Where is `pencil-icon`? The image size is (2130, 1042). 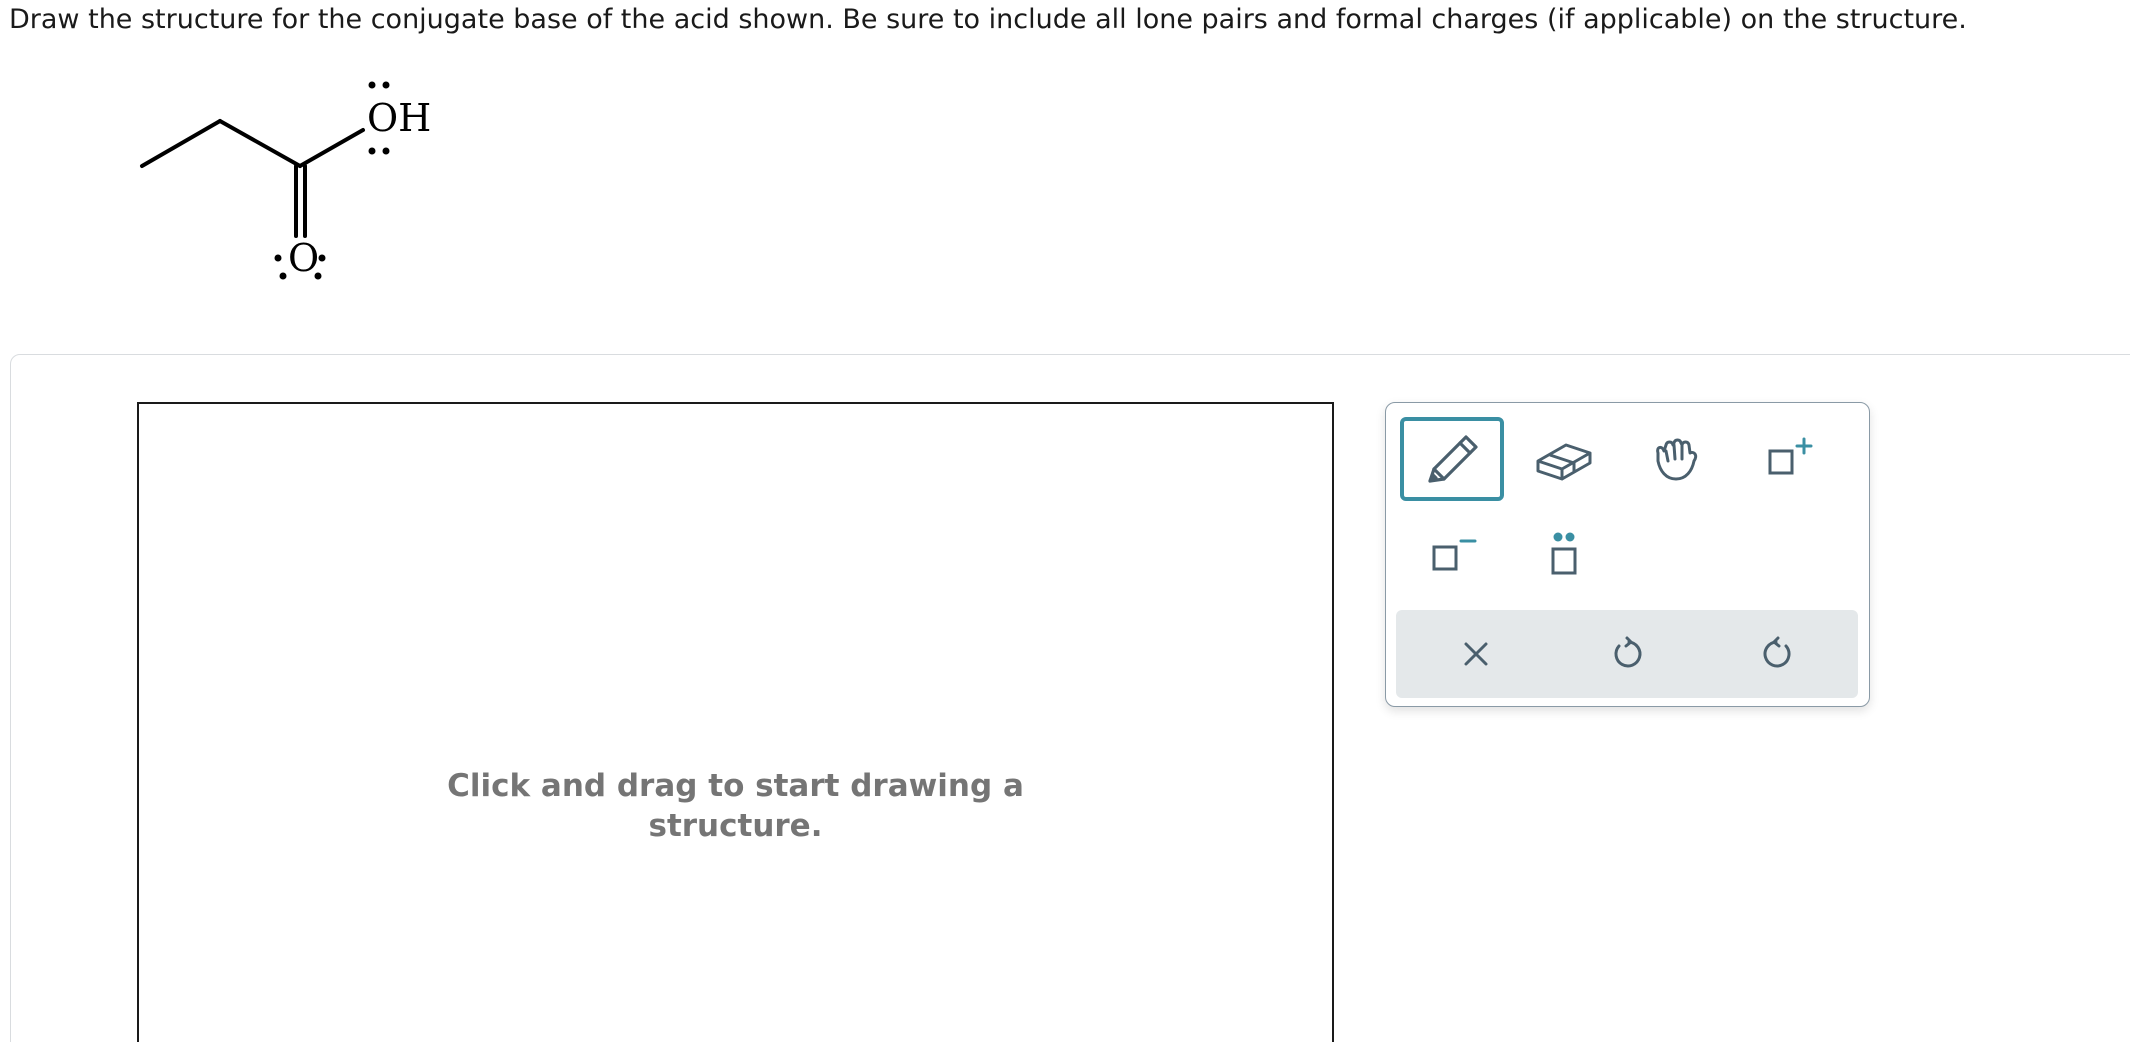
pencil-icon is located at coordinates (1453, 459).